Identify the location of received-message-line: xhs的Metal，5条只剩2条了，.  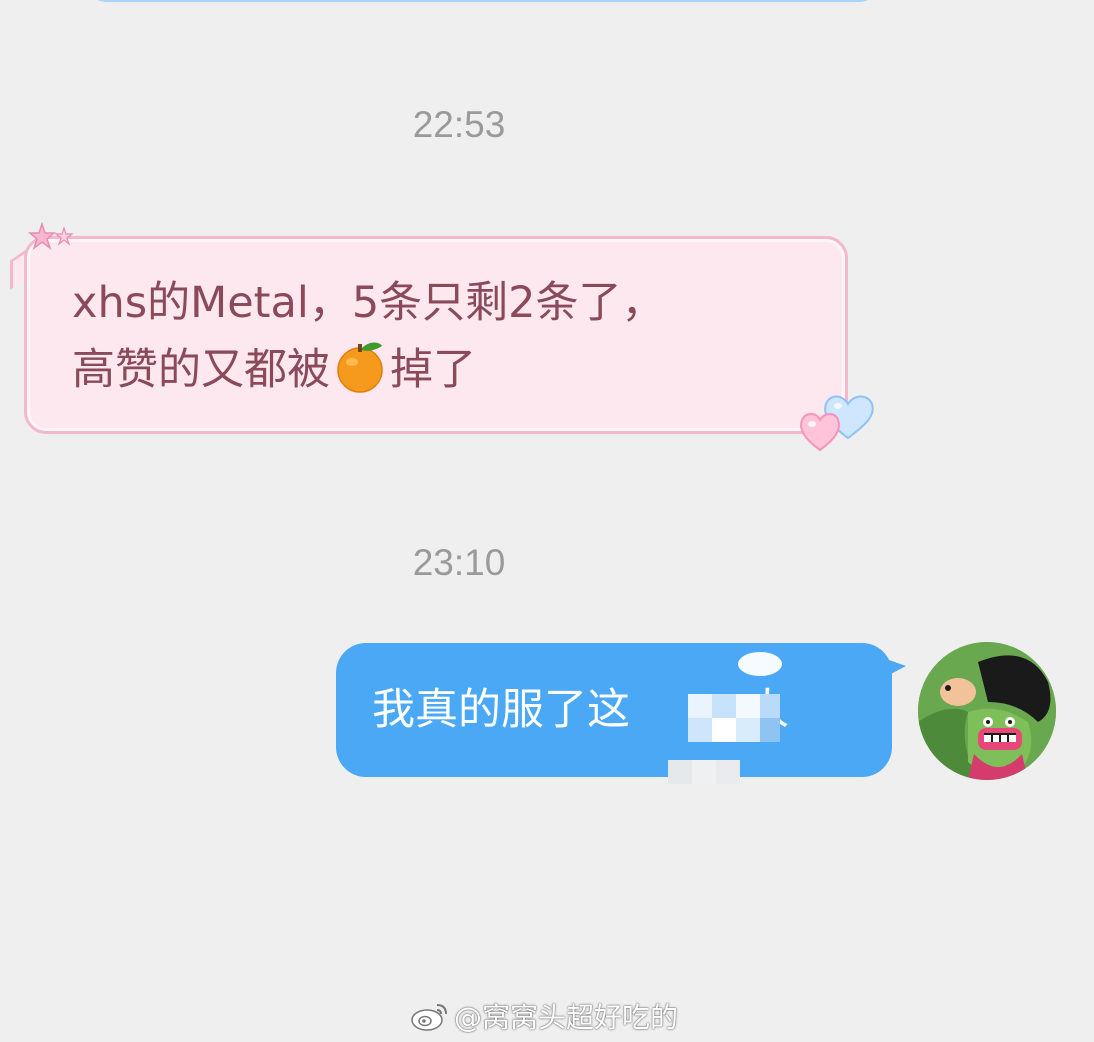
(368, 303).